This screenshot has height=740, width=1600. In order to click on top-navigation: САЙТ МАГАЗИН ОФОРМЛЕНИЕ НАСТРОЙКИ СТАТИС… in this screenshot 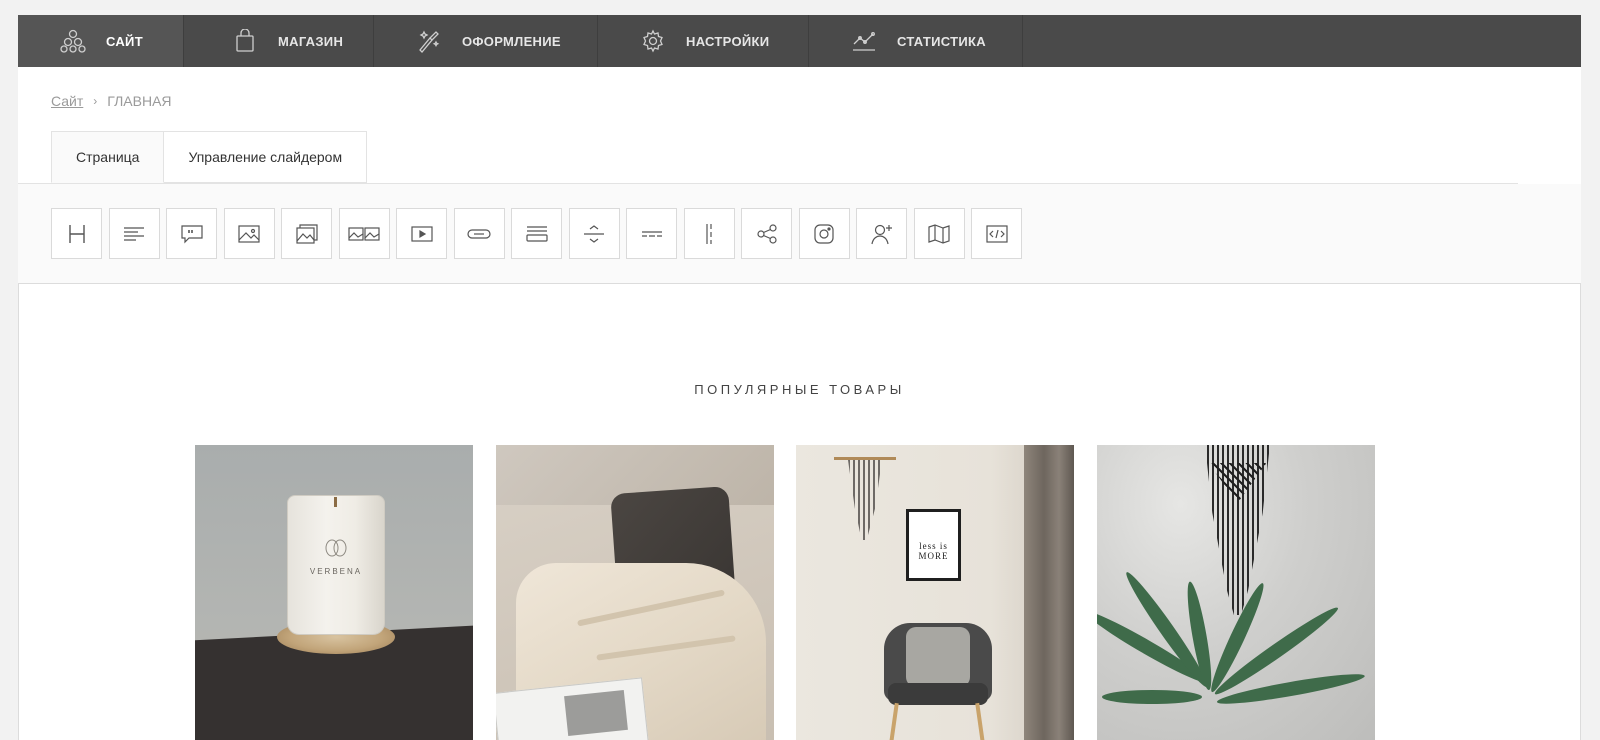, I will do `click(799, 41)`.